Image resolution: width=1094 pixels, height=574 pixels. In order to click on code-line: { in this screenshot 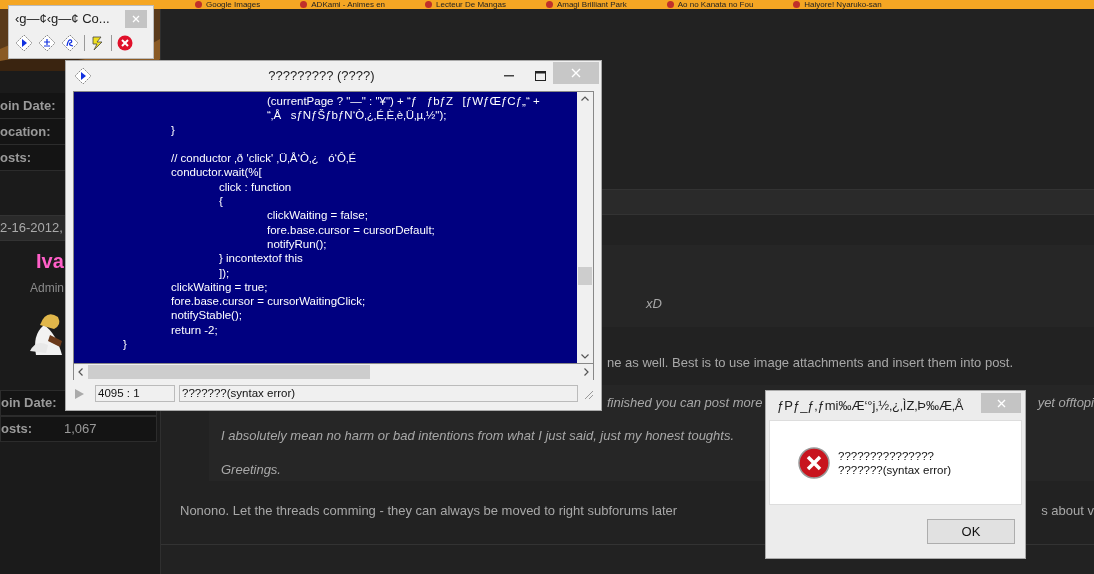, I will do `click(221, 201)`.